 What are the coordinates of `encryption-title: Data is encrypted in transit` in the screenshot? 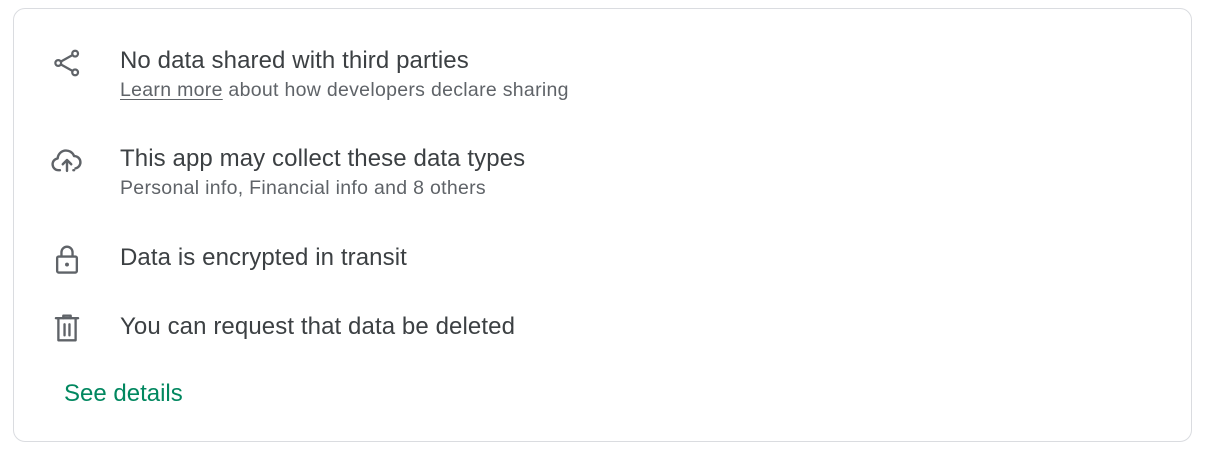 It's located at (263, 257).